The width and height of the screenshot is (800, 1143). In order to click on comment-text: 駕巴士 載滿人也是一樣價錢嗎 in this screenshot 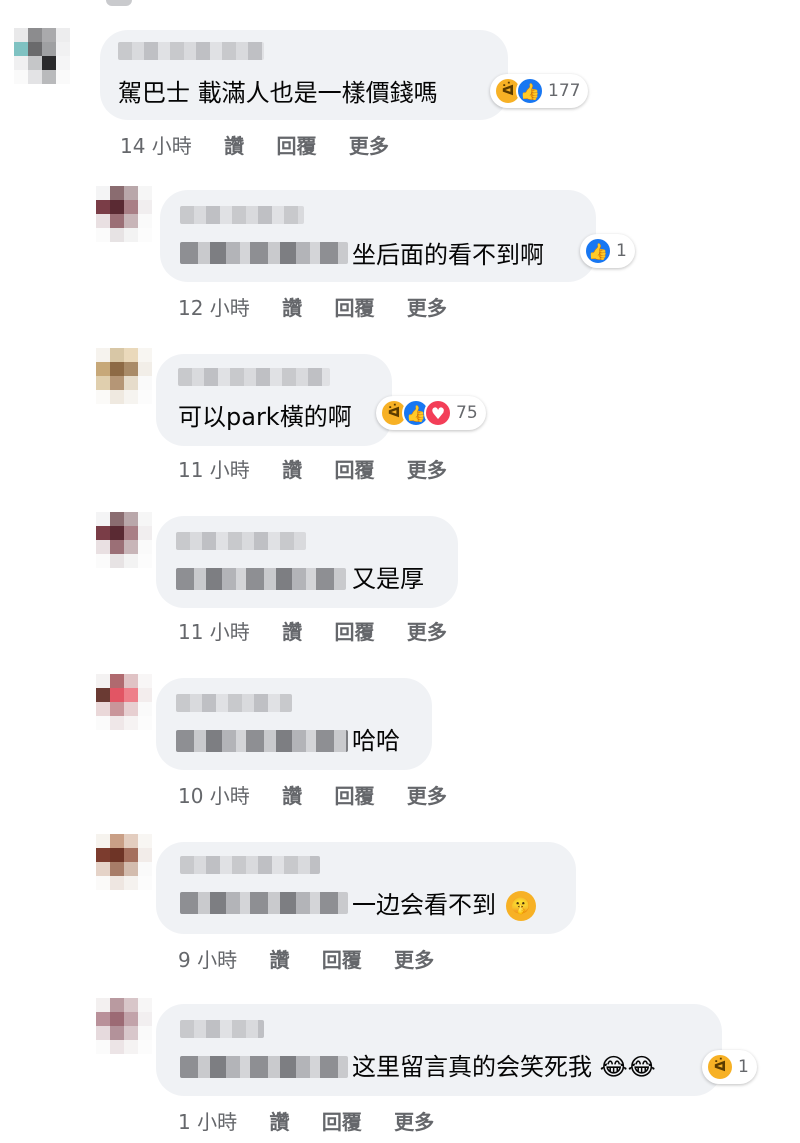, I will do `click(278, 93)`.